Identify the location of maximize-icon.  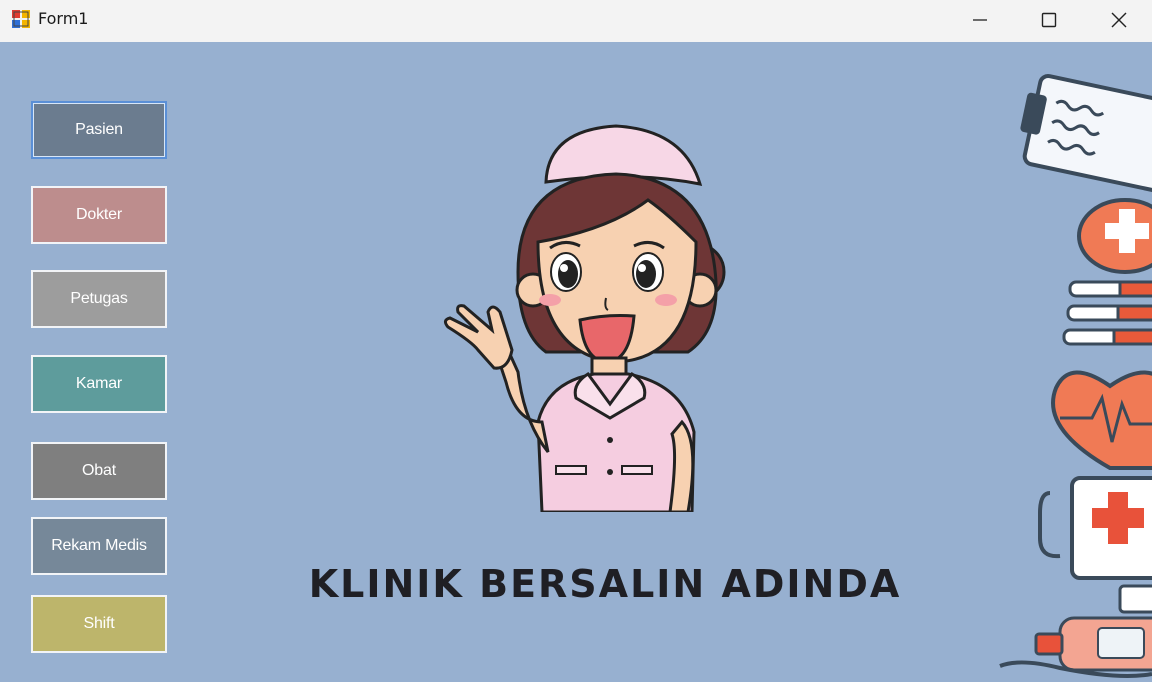
(1049, 20).